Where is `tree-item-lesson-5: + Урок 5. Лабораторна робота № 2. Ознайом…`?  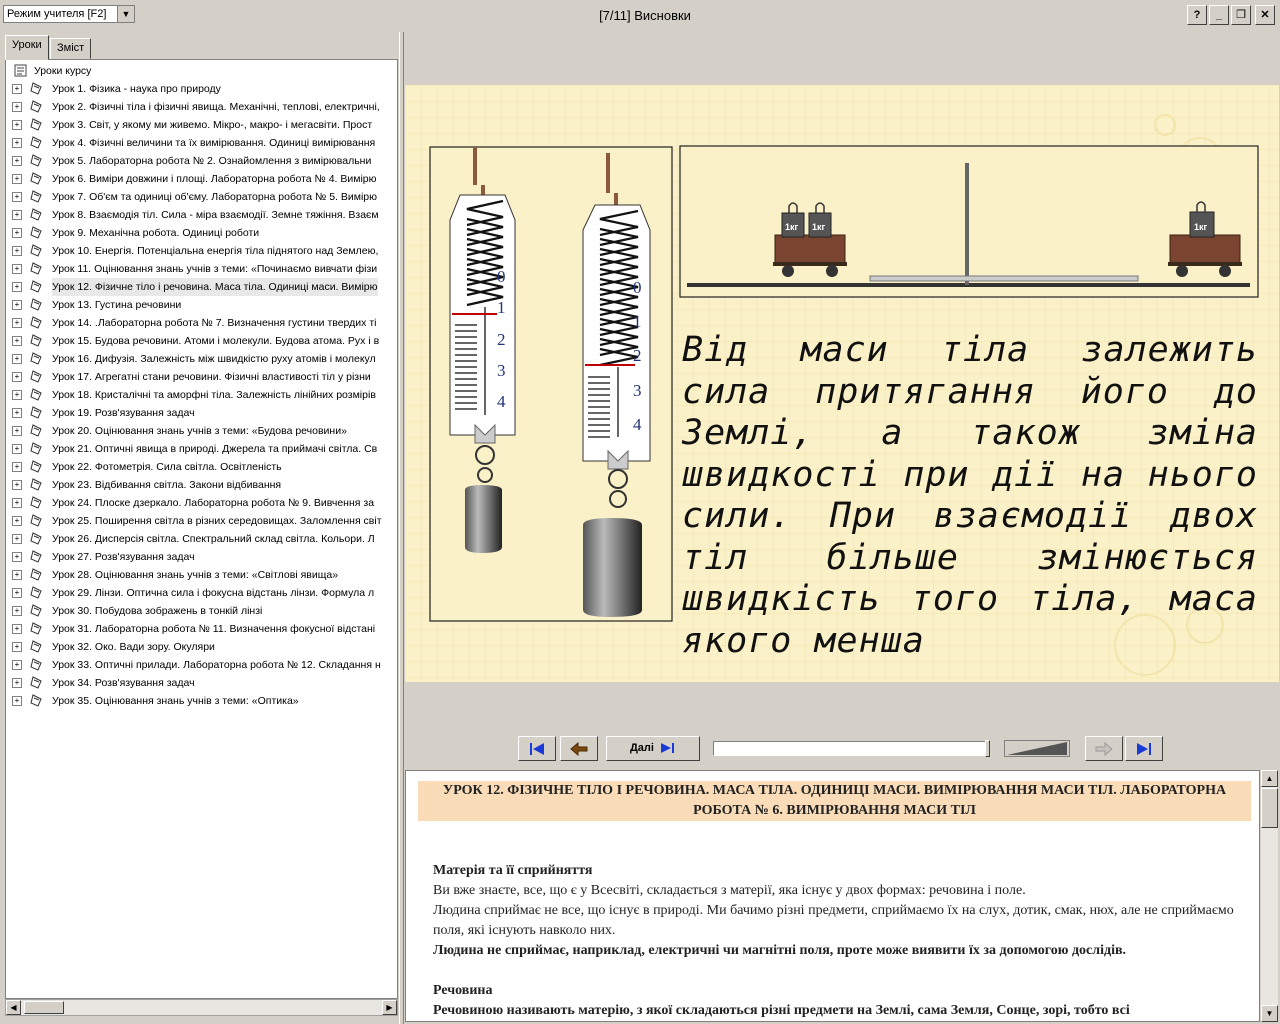 tree-item-lesson-5: + Урок 5. Лабораторна робота № 2. Ознайом… is located at coordinates (201, 161).